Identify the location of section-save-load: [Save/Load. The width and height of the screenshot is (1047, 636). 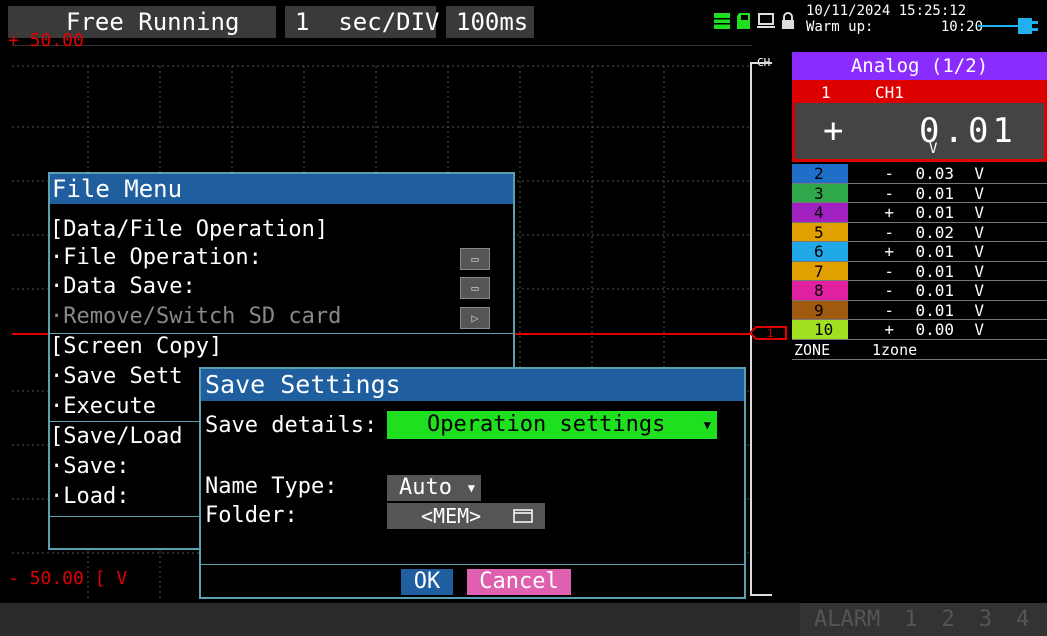
(116, 436).